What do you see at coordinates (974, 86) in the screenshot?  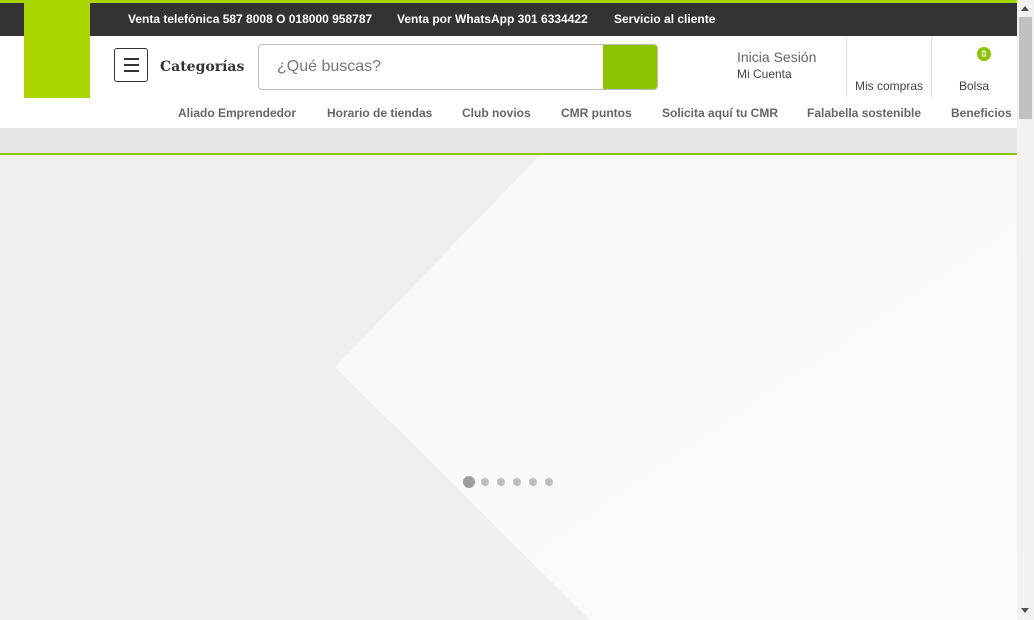 I see `bag-link: Bolsa` at bounding box center [974, 86].